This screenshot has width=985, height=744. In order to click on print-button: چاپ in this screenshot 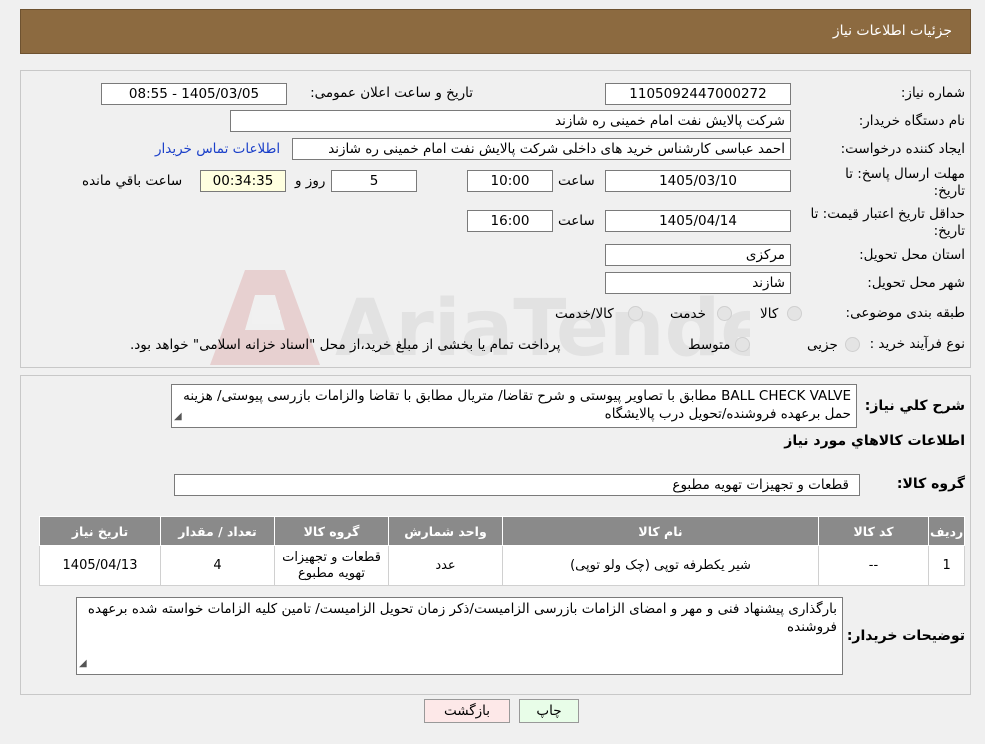, I will do `click(549, 711)`.